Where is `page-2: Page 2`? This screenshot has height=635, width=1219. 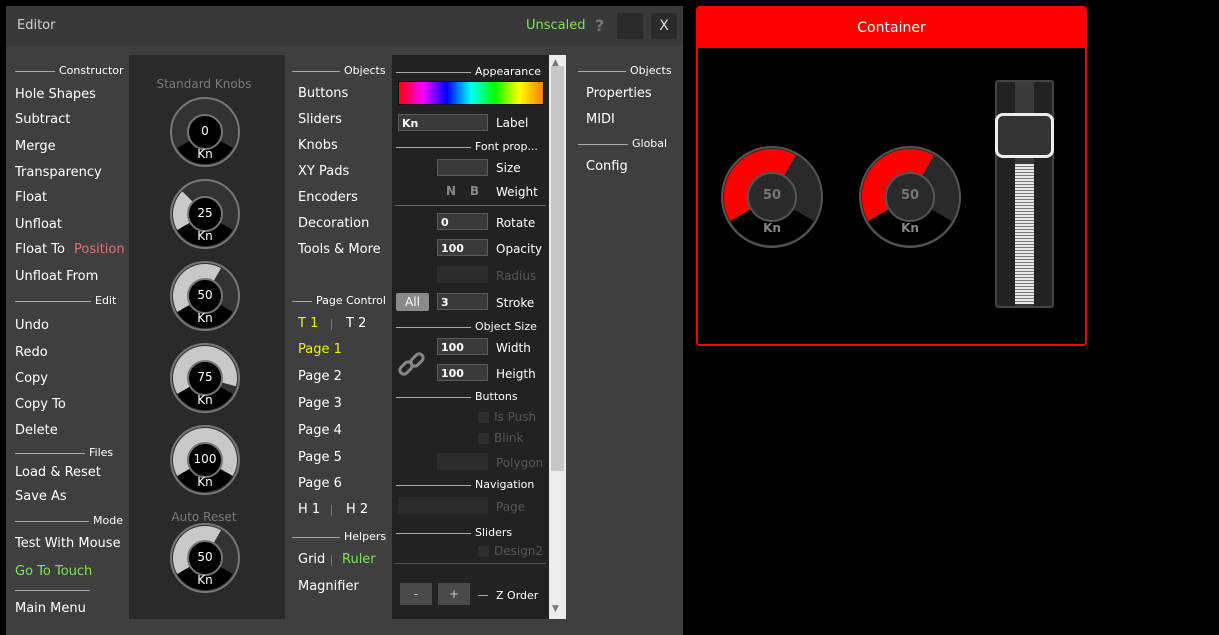 page-2: Page 2 is located at coordinates (320, 376).